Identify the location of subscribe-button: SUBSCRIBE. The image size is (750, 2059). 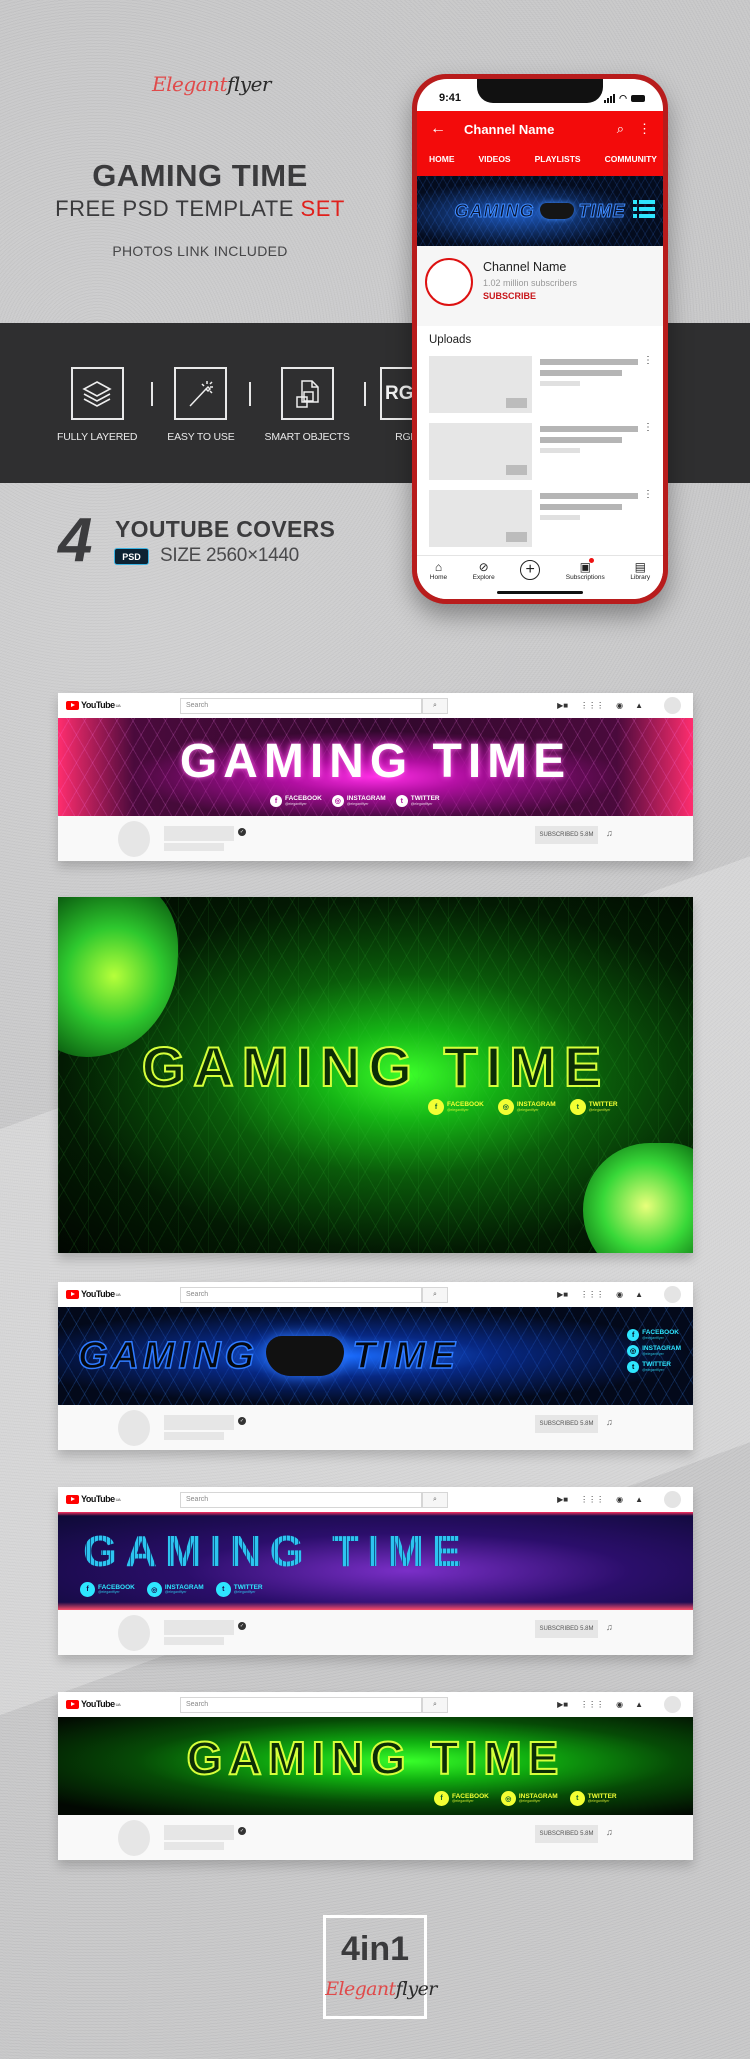
(509, 296).